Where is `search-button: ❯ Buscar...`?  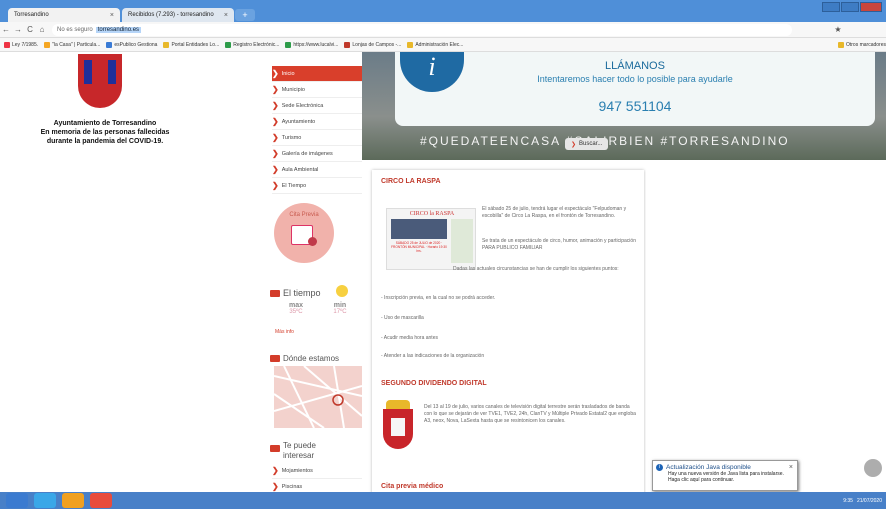 search-button: ❯ Buscar... is located at coordinates (587, 144).